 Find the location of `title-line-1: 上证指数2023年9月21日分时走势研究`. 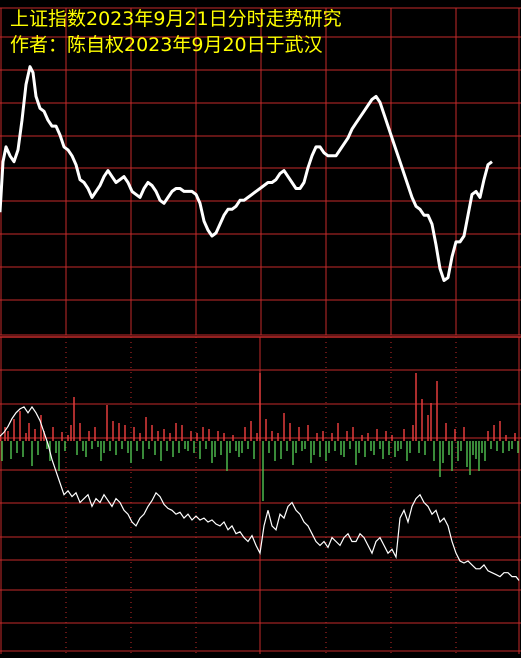

title-line-1: 上证指数2023年9月21日分时走势研究 is located at coordinates (176, 19).